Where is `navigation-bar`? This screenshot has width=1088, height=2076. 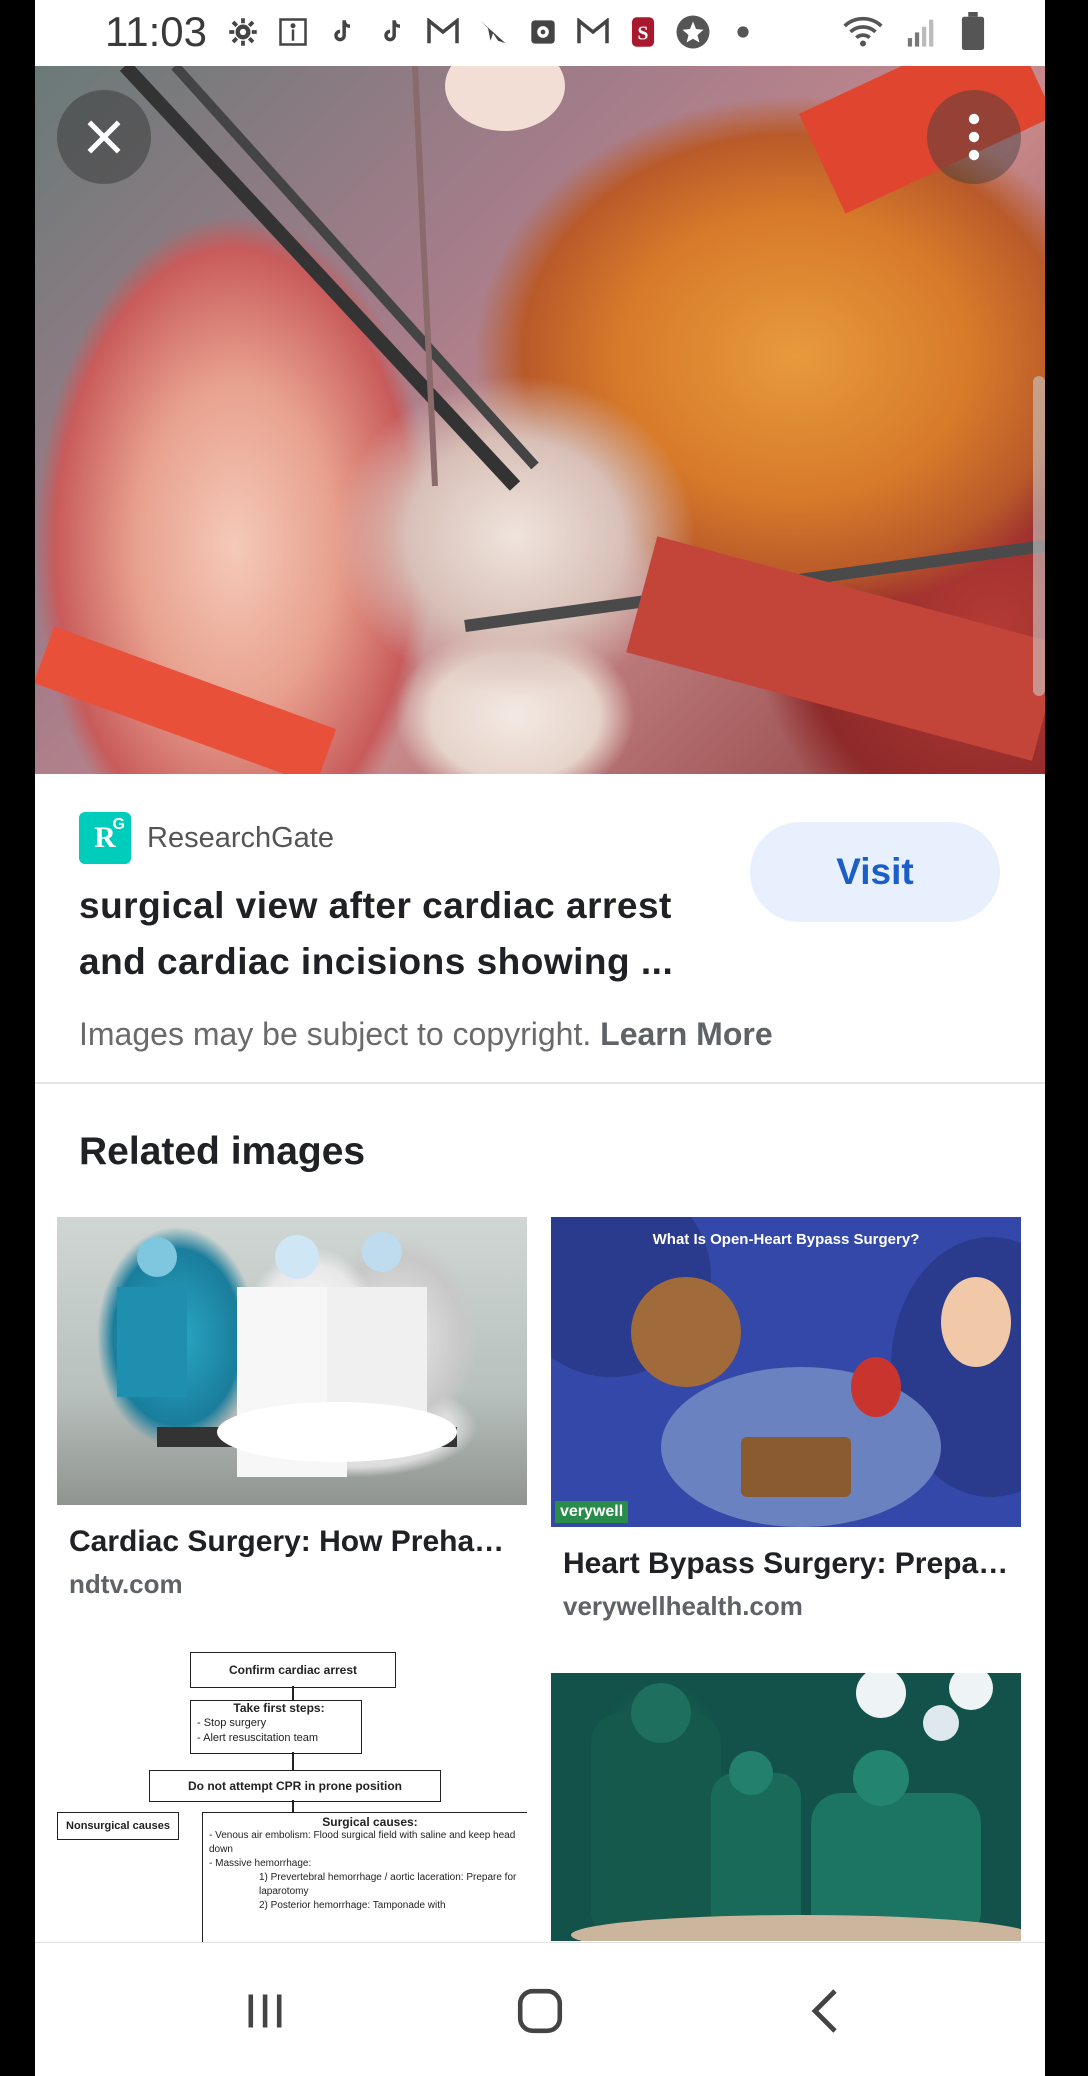
navigation-bar is located at coordinates (540, 2009).